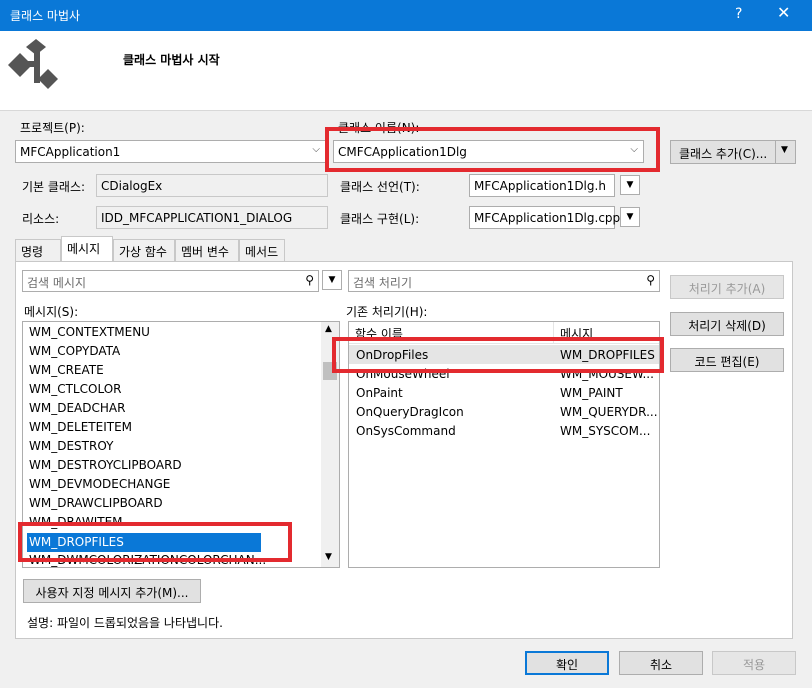  What do you see at coordinates (41, 219) in the screenshot?
I see `resource-label: 리소스:` at bounding box center [41, 219].